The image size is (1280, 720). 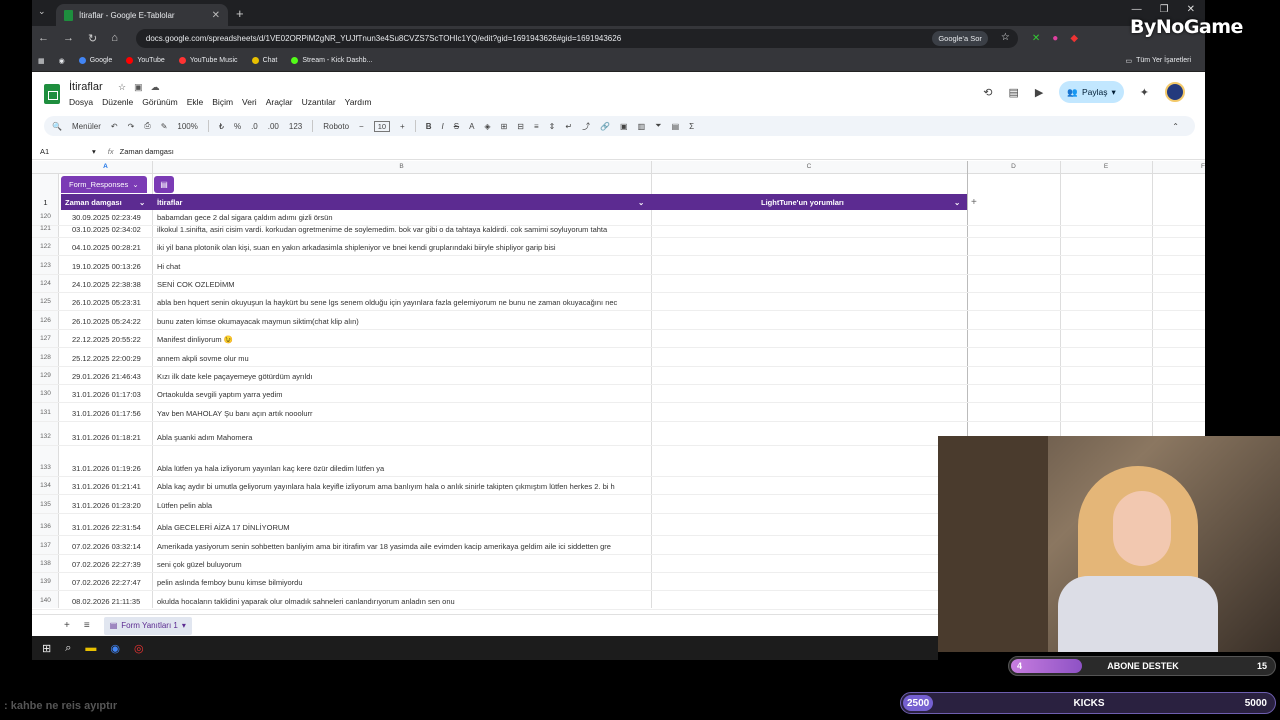 I want to click on row-number: 120, so click(x=45, y=216).